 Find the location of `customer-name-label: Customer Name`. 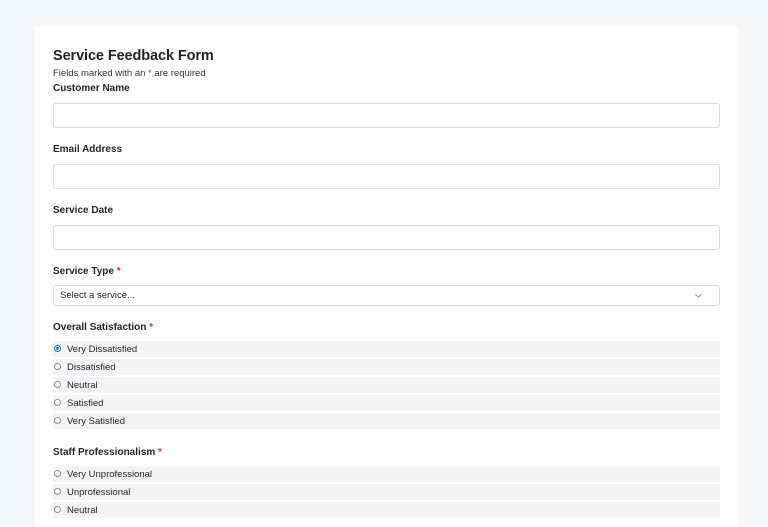

customer-name-label: Customer Name is located at coordinates (91, 88).